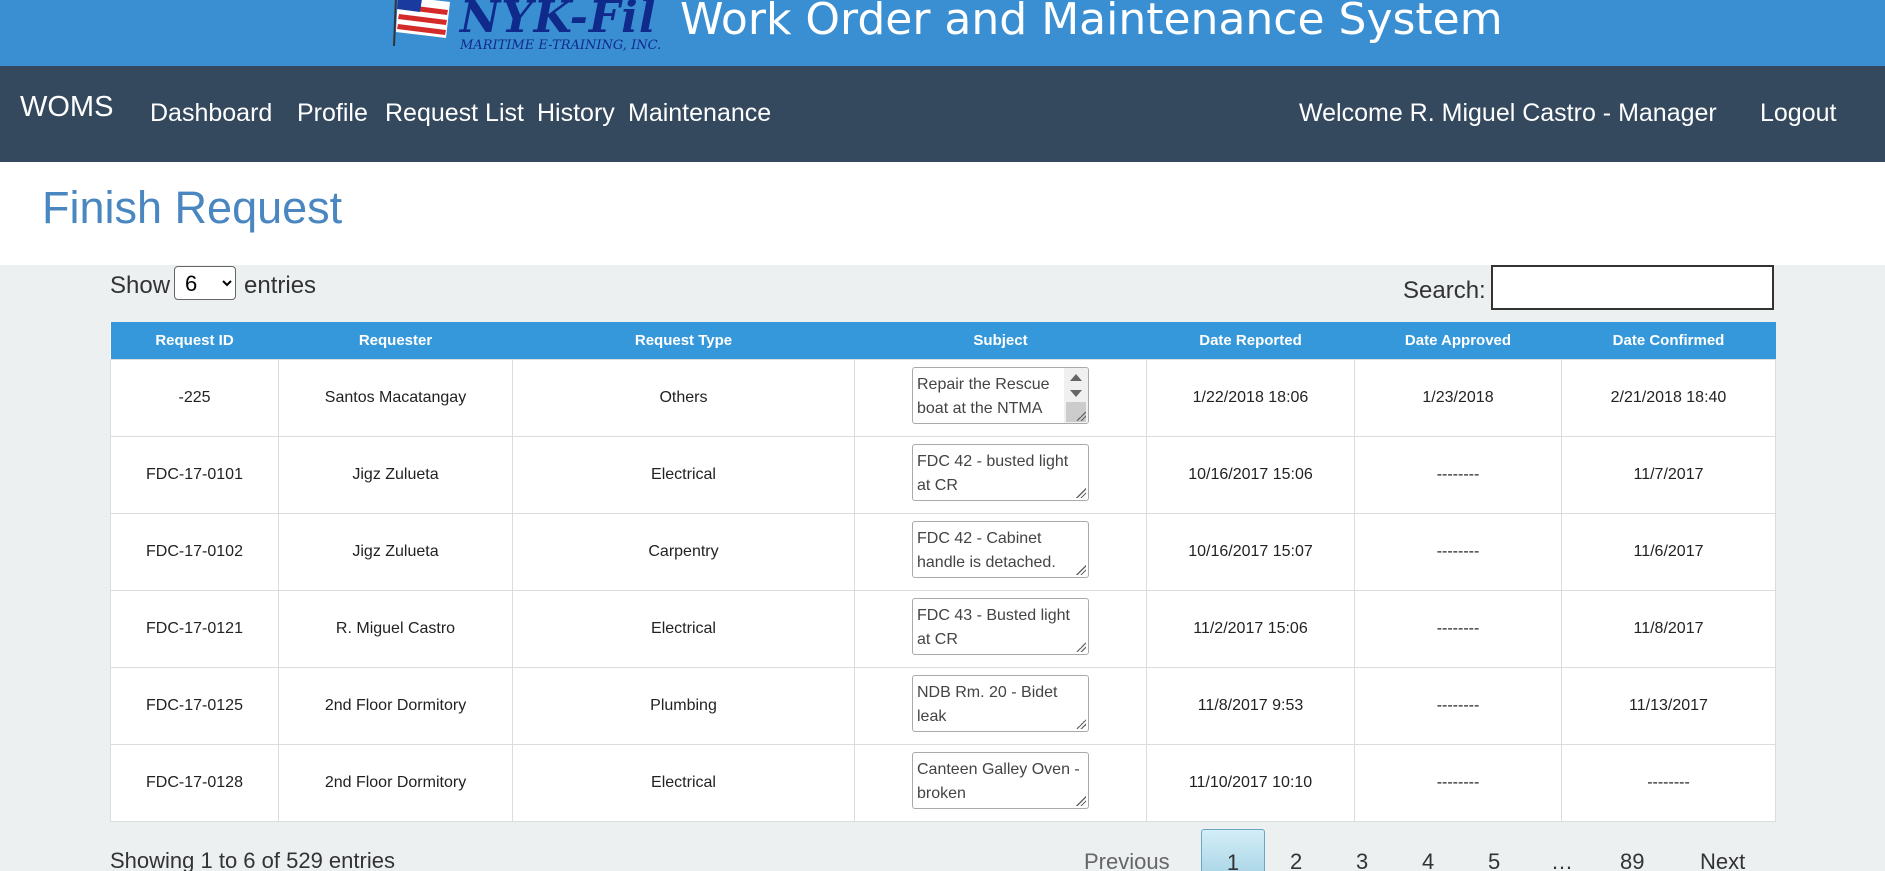 This screenshot has width=1885, height=871. I want to click on cell-date-reported: 1/22/2018 18:06, so click(1250, 397).